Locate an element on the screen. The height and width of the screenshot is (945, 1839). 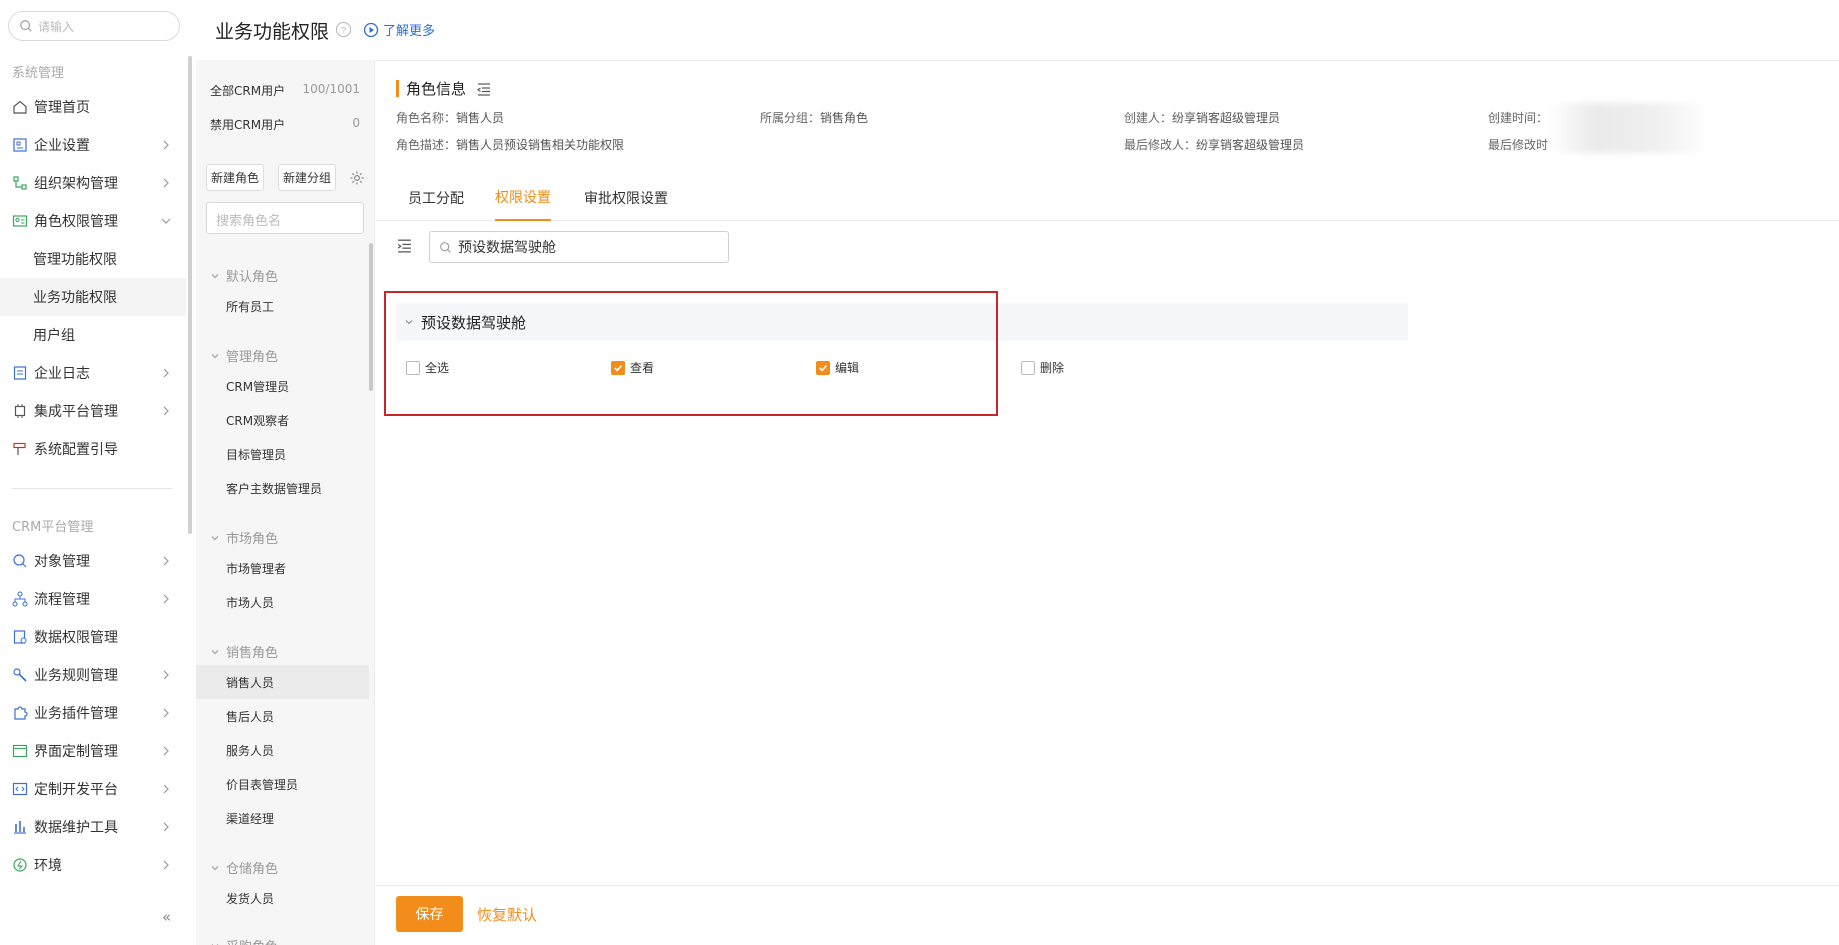
nav-item-label: 业务插件管理 is located at coordinates (76, 714).